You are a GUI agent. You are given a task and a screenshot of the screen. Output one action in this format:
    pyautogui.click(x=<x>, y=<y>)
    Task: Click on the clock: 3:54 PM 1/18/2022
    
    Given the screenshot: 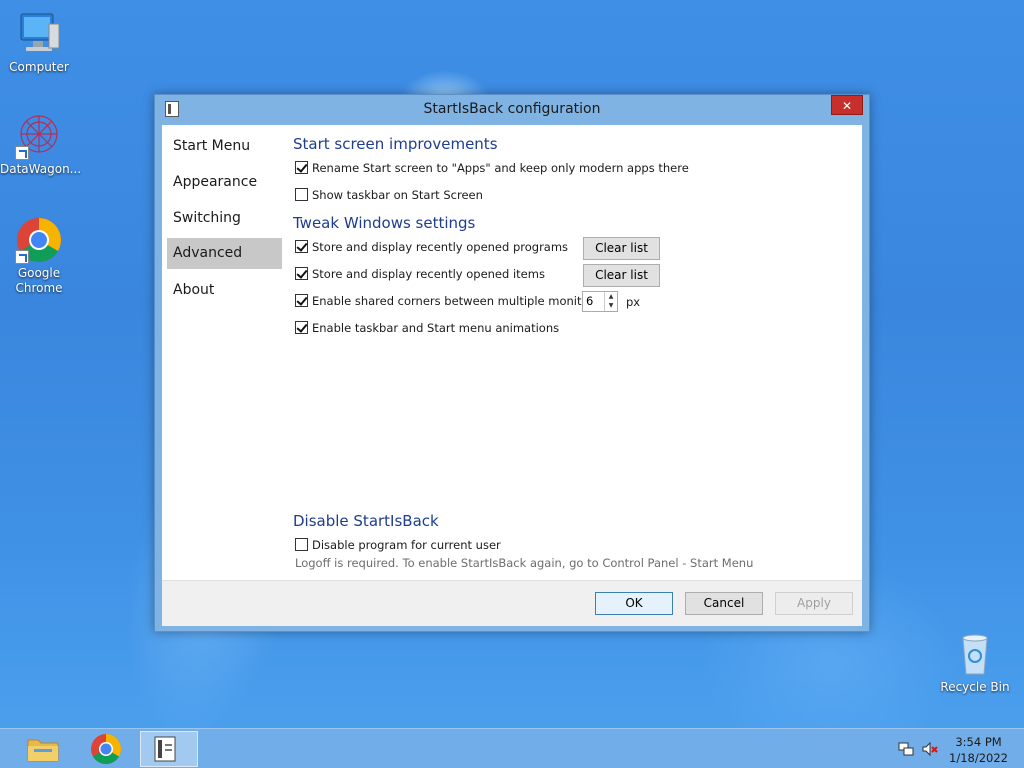 What is the action you would take?
    pyautogui.click(x=978, y=750)
    